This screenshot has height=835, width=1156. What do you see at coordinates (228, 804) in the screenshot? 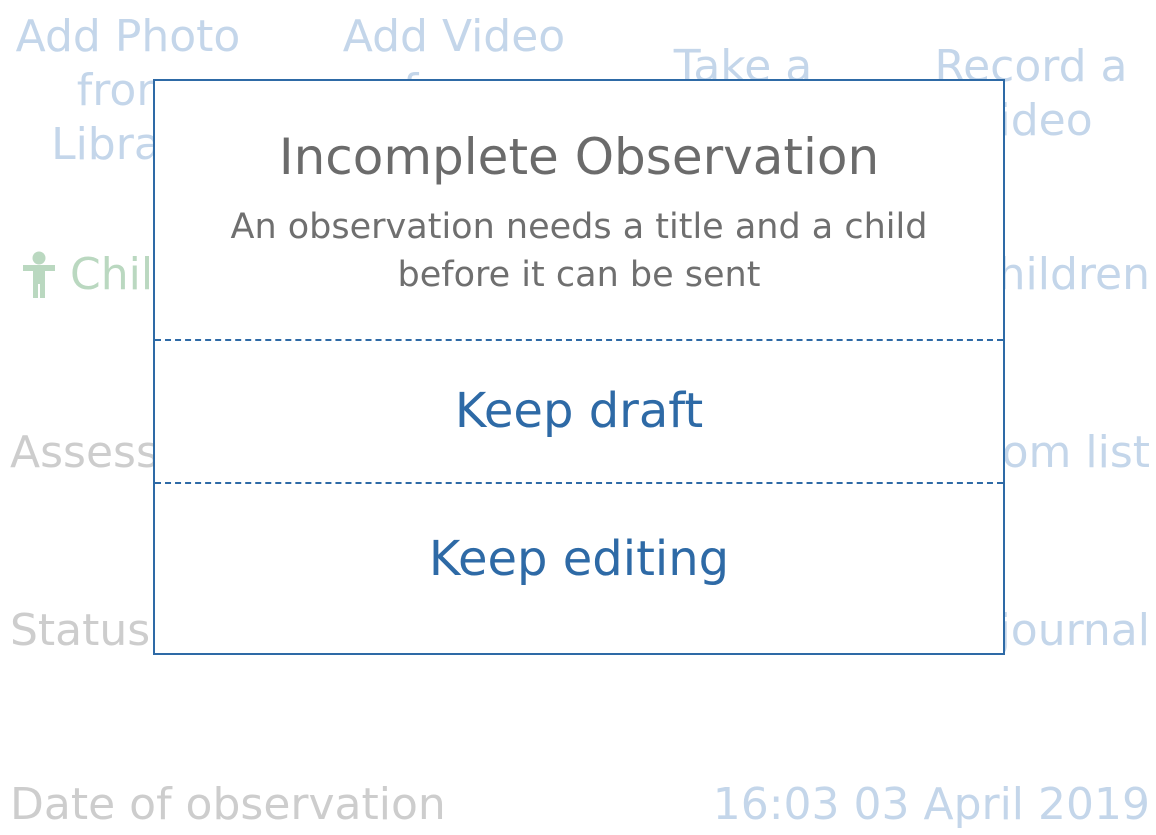
I see `date-of-observation-label: Date of observation` at bounding box center [228, 804].